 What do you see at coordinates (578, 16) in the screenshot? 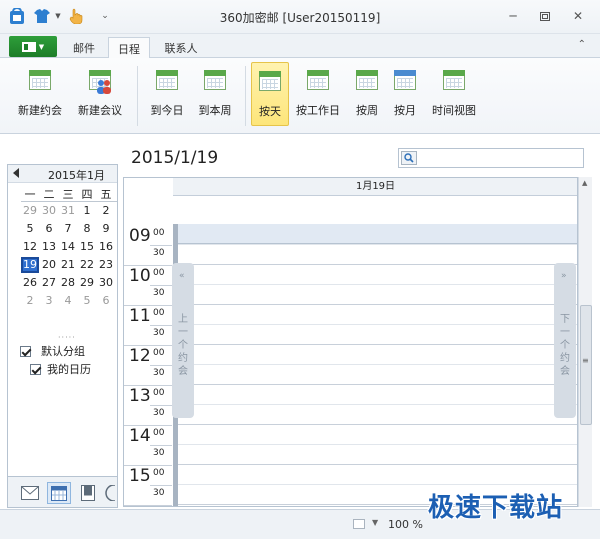
I see `close-icon: ✕` at bounding box center [578, 16].